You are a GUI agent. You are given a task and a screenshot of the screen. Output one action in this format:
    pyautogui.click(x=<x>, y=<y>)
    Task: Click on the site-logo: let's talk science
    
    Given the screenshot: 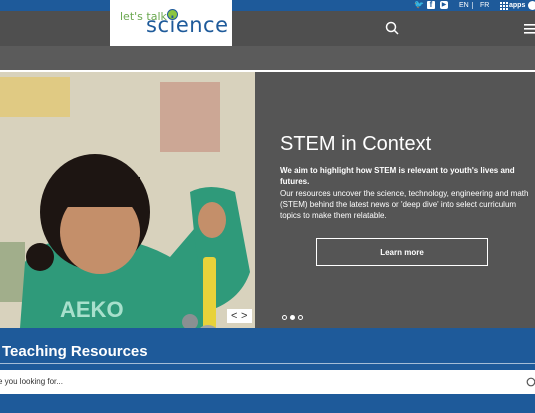 What is the action you would take?
    pyautogui.click(x=171, y=23)
    